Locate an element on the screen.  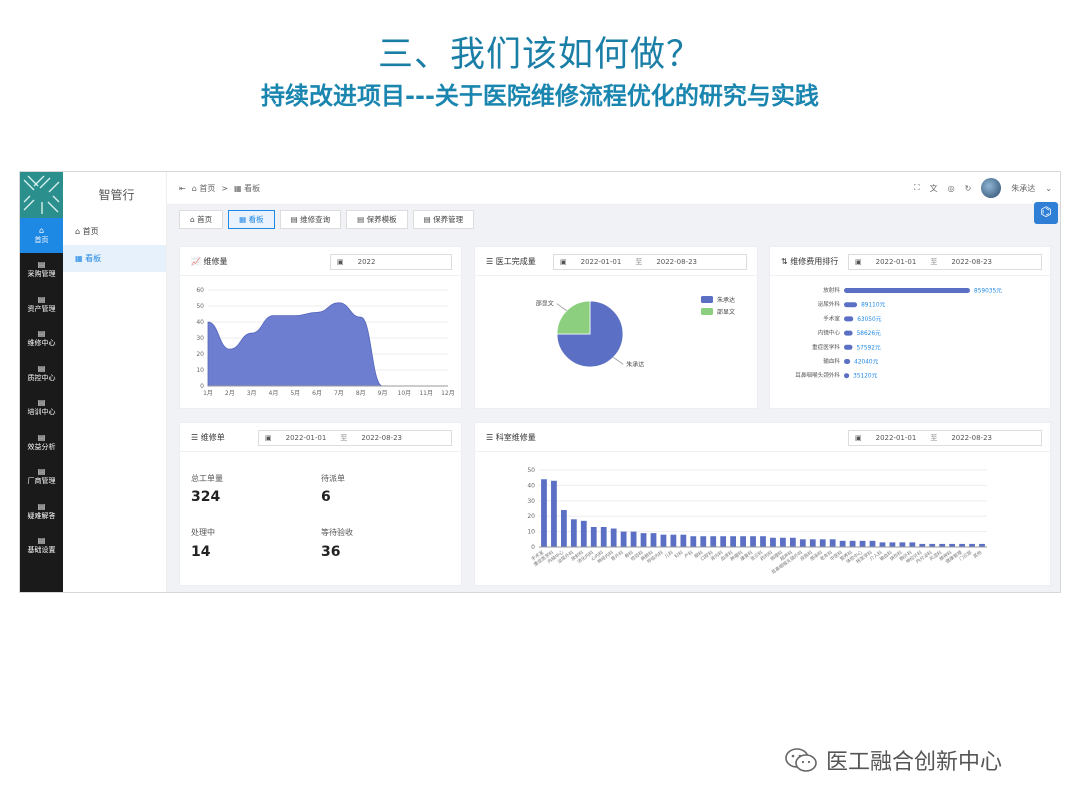
nav-item-label: 疑难解答 is located at coordinates (41, 515).